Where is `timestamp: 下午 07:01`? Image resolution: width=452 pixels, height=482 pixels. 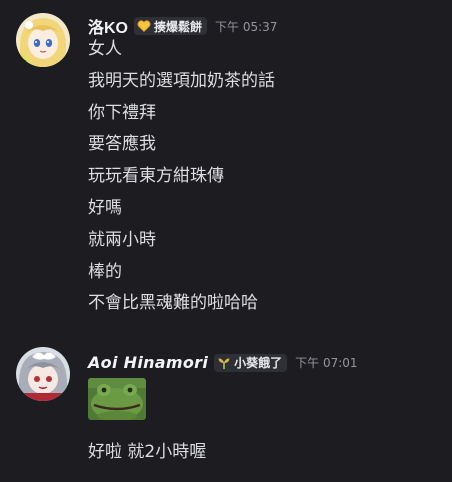
timestamp: 下午 07:01 is located at coordinates (326, 363).